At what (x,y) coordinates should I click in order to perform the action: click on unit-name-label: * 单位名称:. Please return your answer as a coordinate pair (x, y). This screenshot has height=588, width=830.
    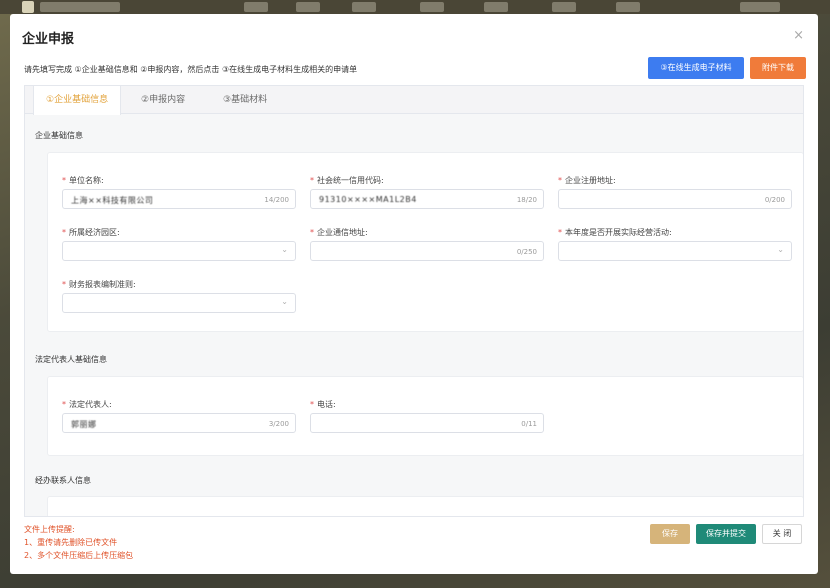
    Looking at the image, I should click on (83, 180).